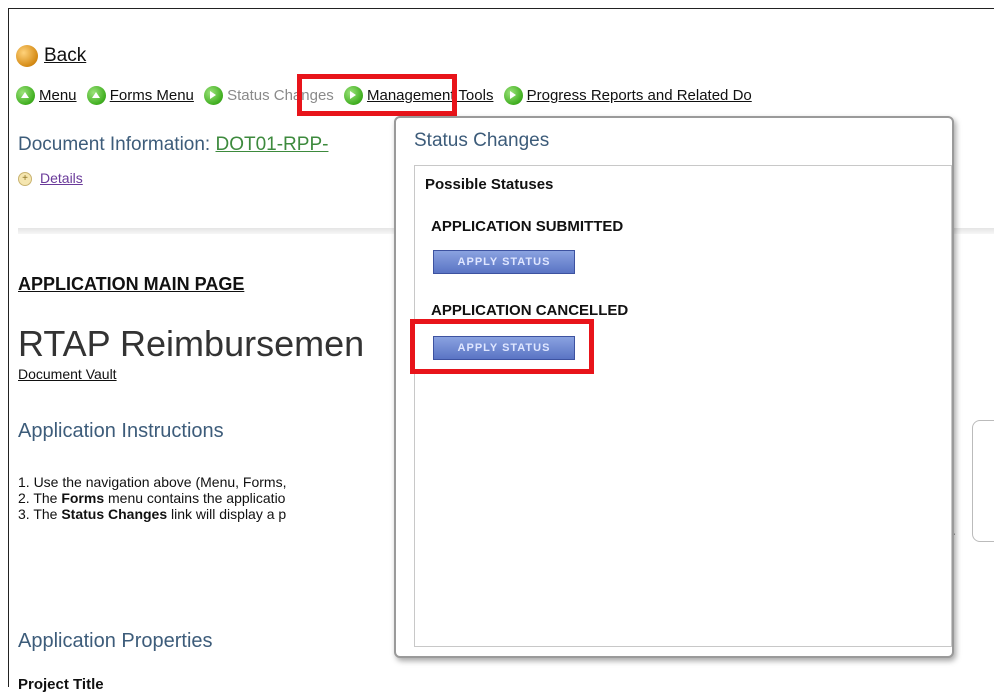 Image resolution: width=994 pixels, height=693 pixels. What do you see at coordinates (152, 95) in the screenshot?
I see `nav-forms-menu: Forms Menu` at bounding box center [152, 95].